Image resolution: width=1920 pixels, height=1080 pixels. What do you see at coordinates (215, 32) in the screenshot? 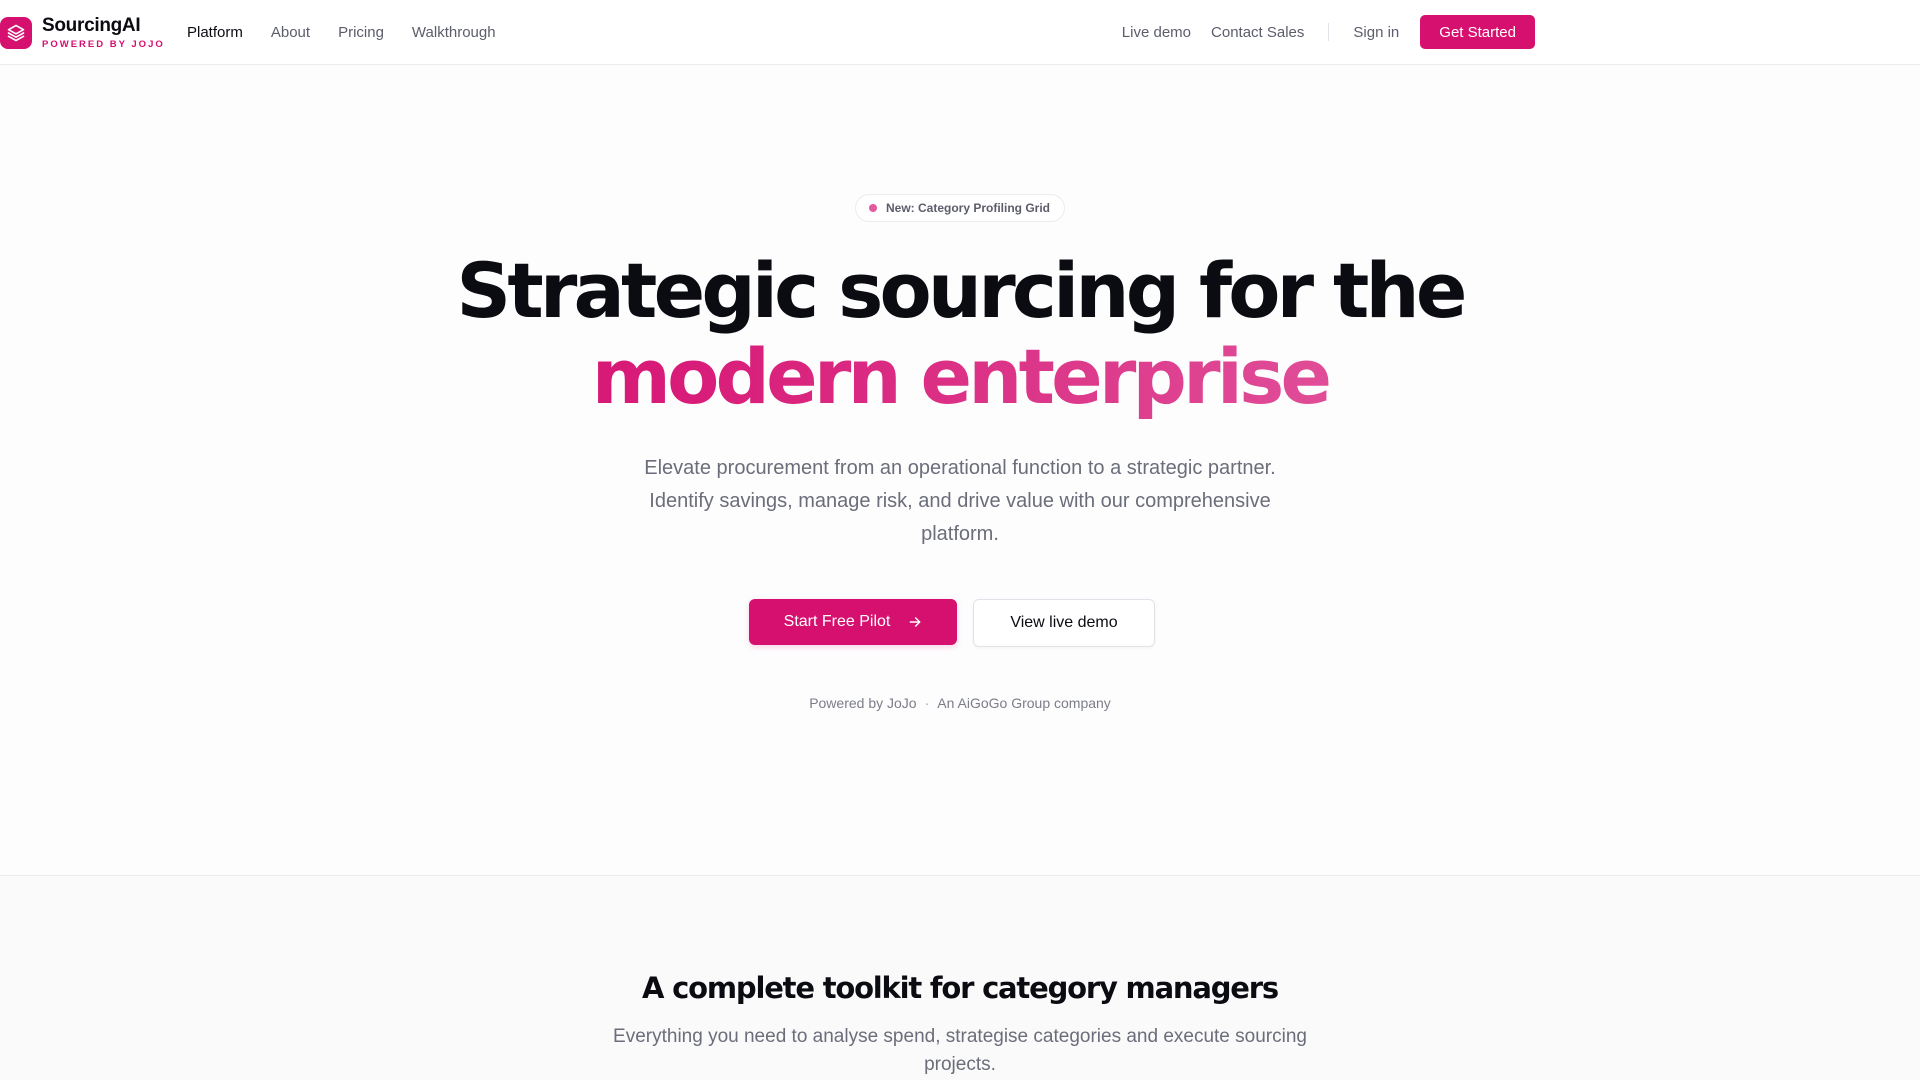
I see `nav-link-platform: Platform` at bounding box center [215, 32].